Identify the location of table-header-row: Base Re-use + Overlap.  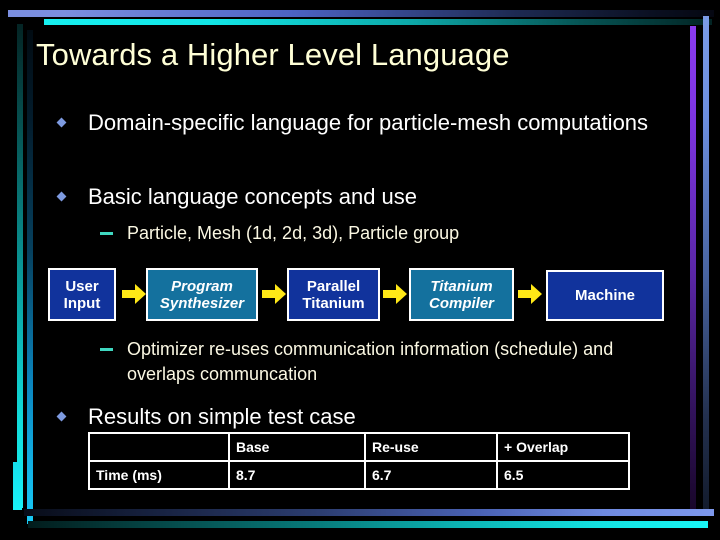
(359, 447).